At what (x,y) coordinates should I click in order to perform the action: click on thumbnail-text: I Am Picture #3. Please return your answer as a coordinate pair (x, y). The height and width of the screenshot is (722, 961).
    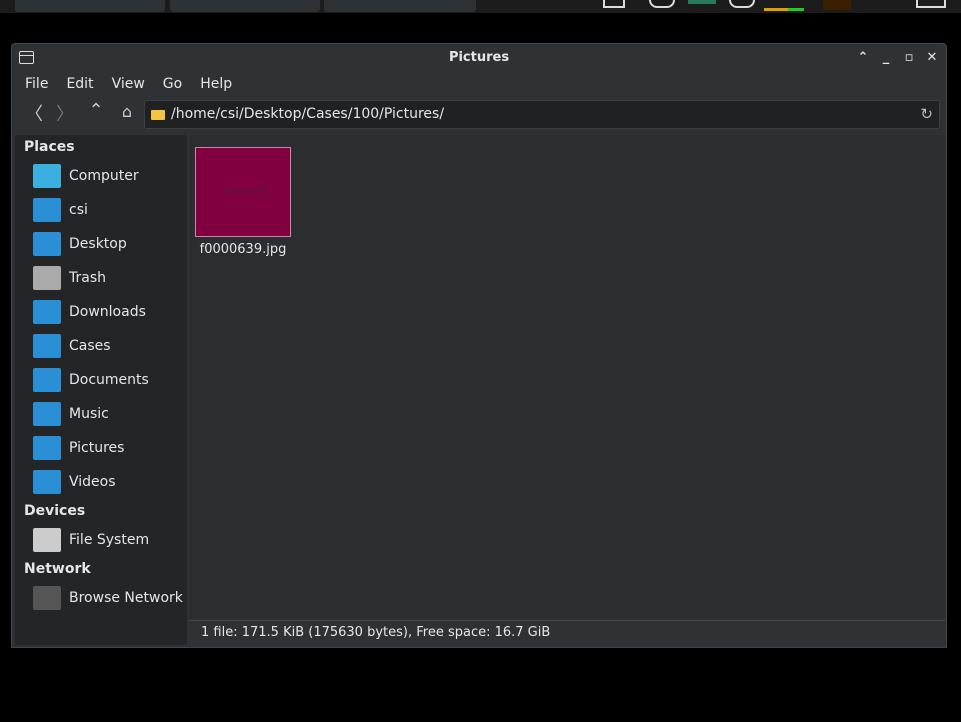
    Looking at the image, I should click on (243, 192).